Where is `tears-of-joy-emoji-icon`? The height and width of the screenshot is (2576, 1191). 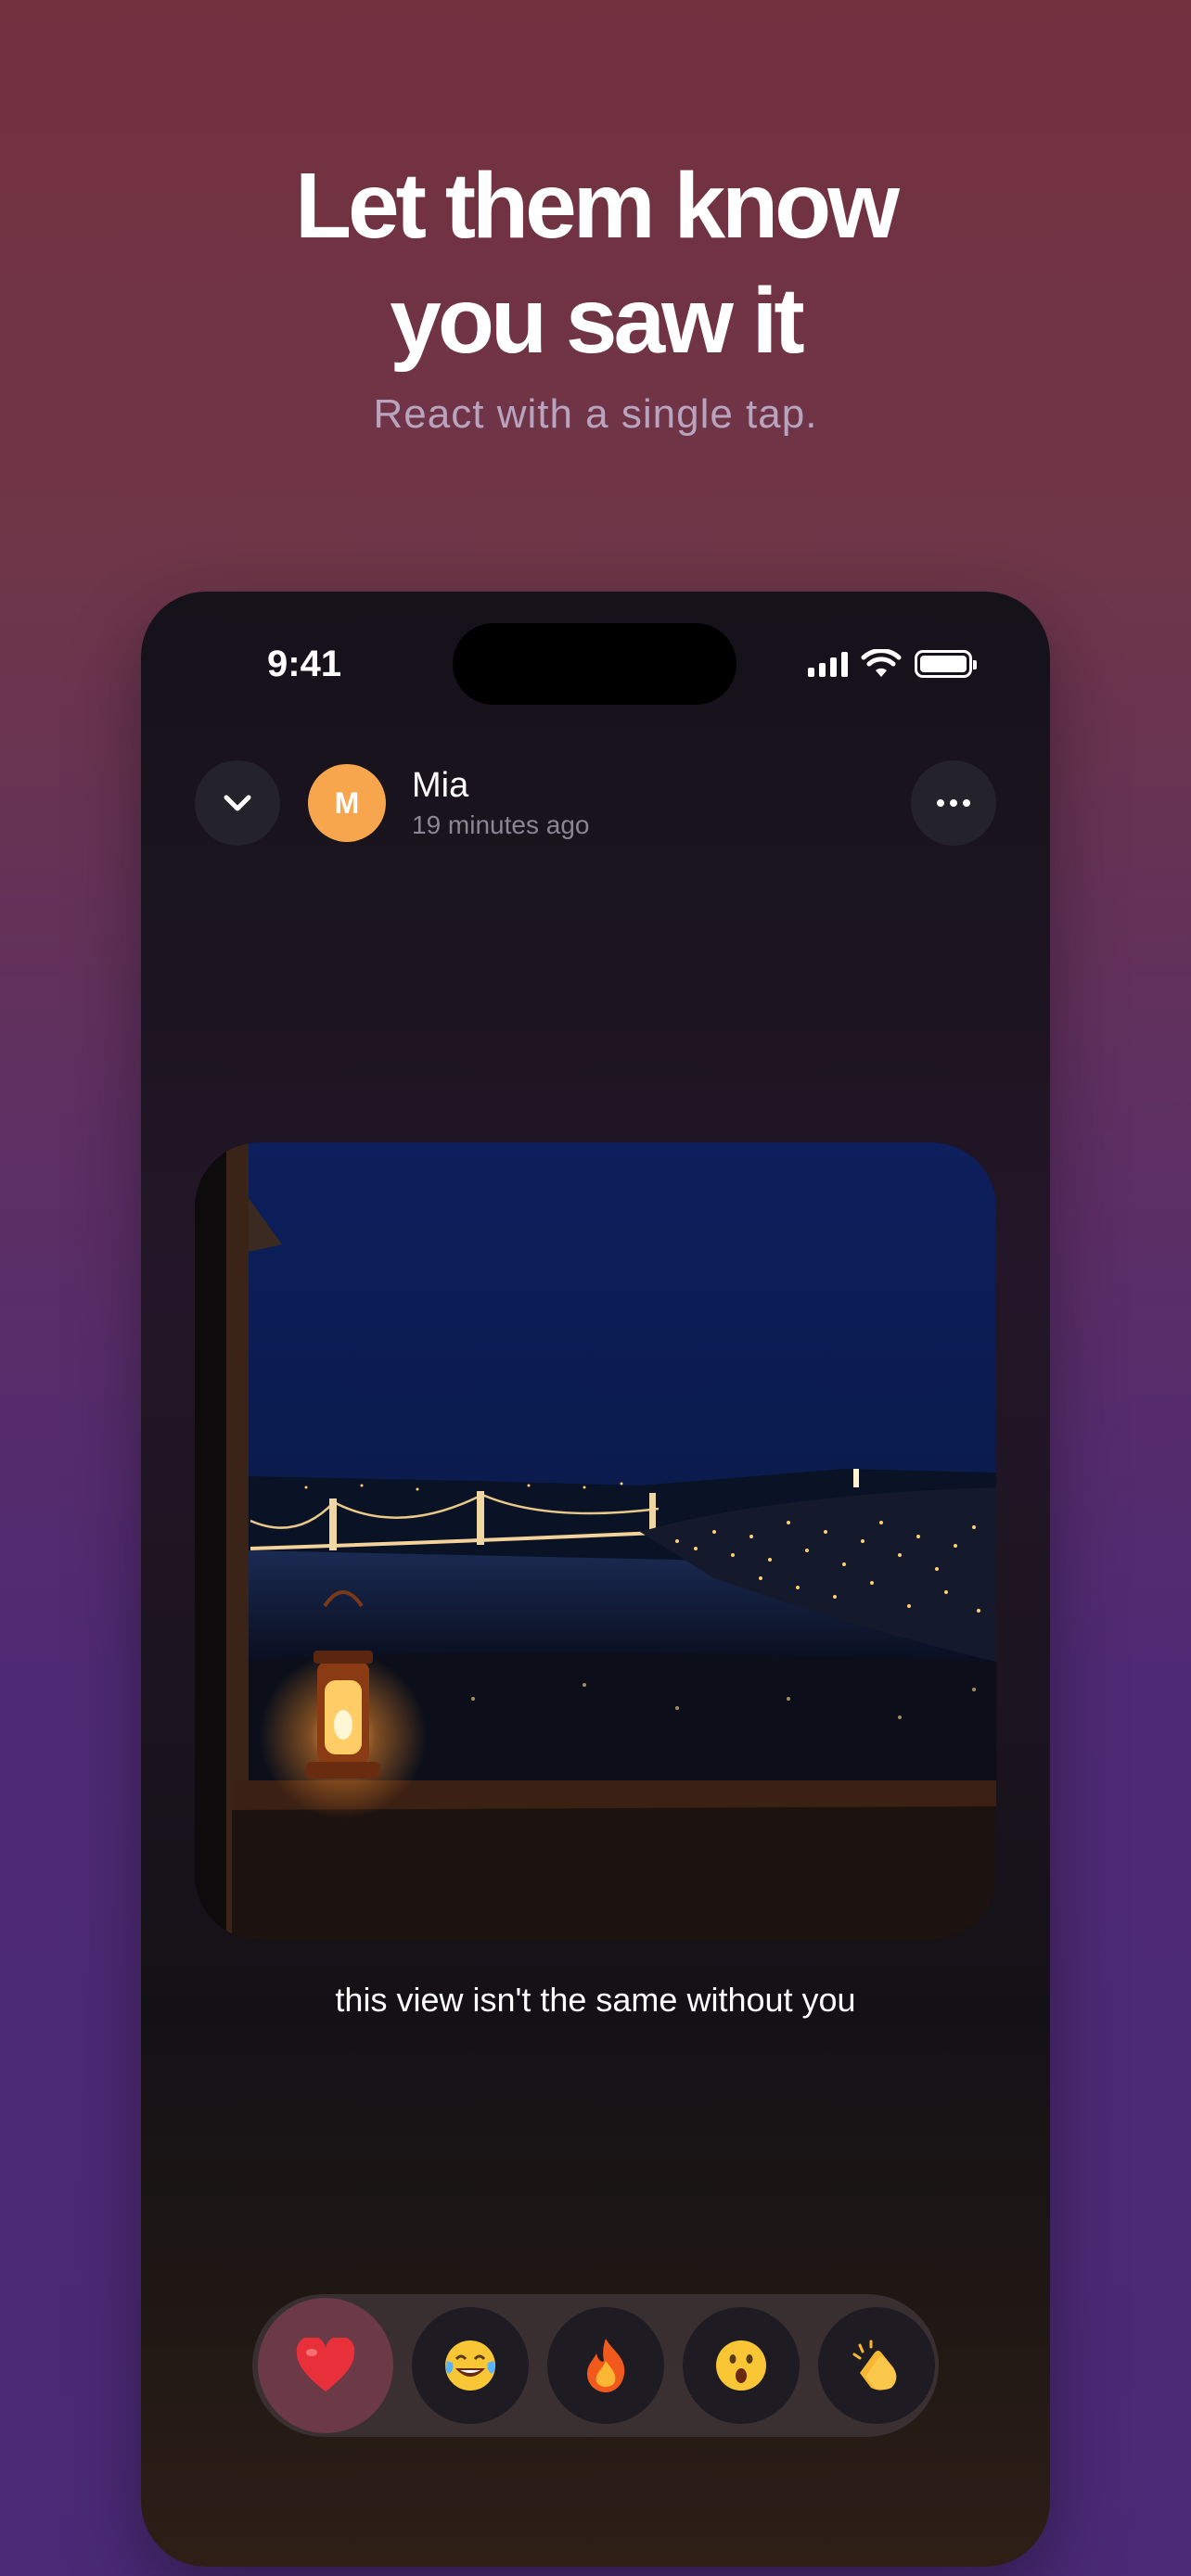
tears-of-joy-emoji-icon is located at coordinates (470, 2366).